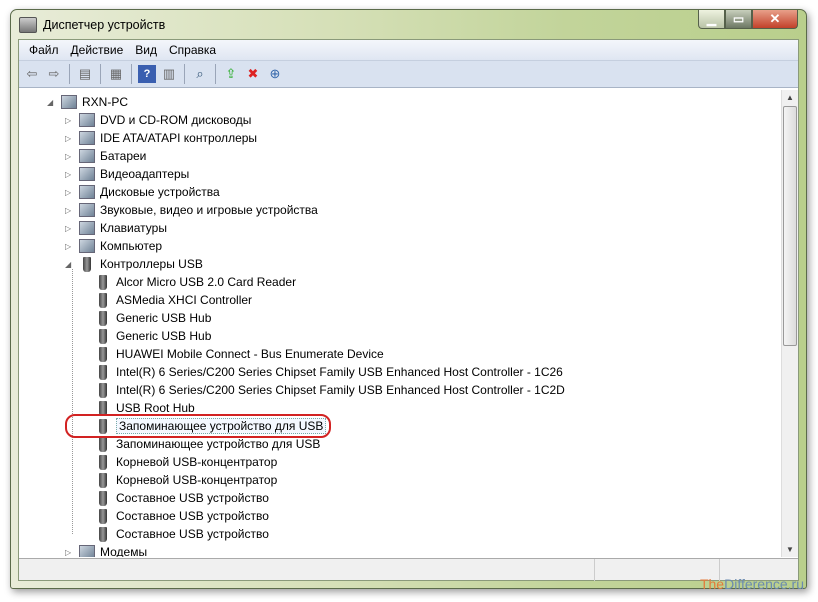 The height and width of the screenshot is (602, 818). I want to click on tree-root: ◢ RXN-PC, so click(88, 102).